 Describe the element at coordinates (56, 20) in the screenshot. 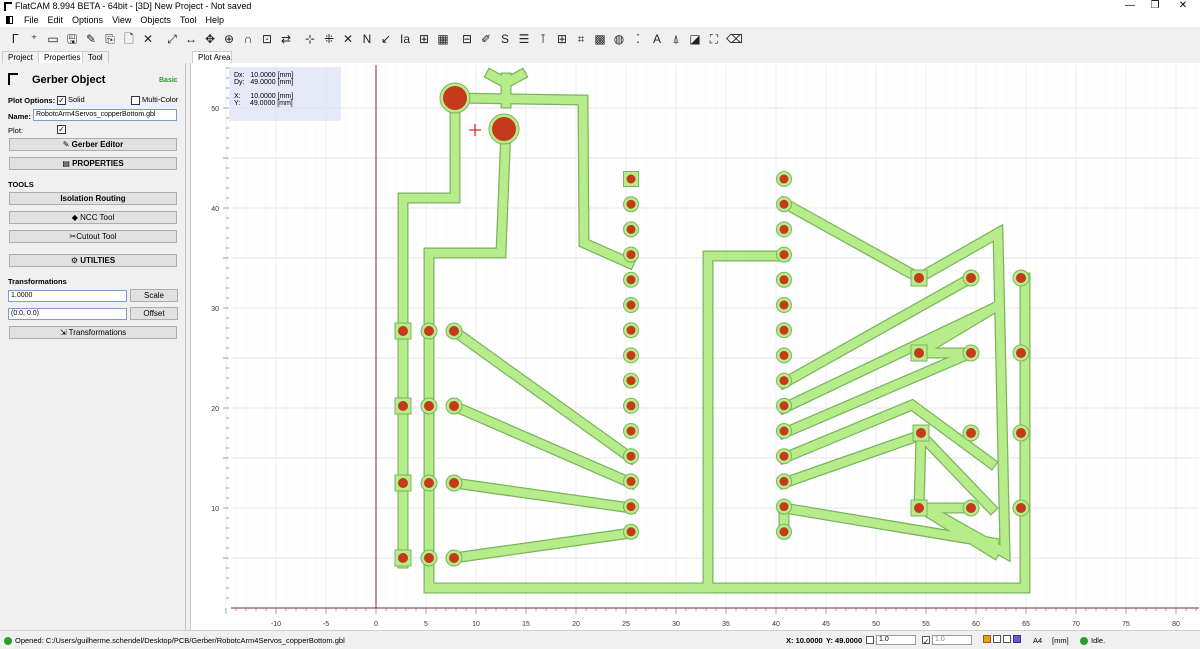

I see `menu-edit: Edit` at that location.